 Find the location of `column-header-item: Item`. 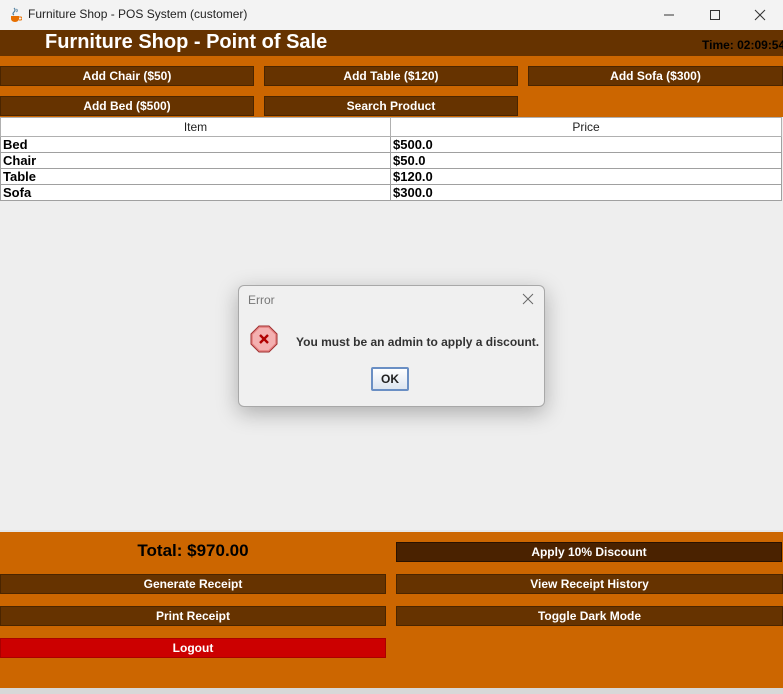

column-header-item: Item is located at coordinates (195, 127).